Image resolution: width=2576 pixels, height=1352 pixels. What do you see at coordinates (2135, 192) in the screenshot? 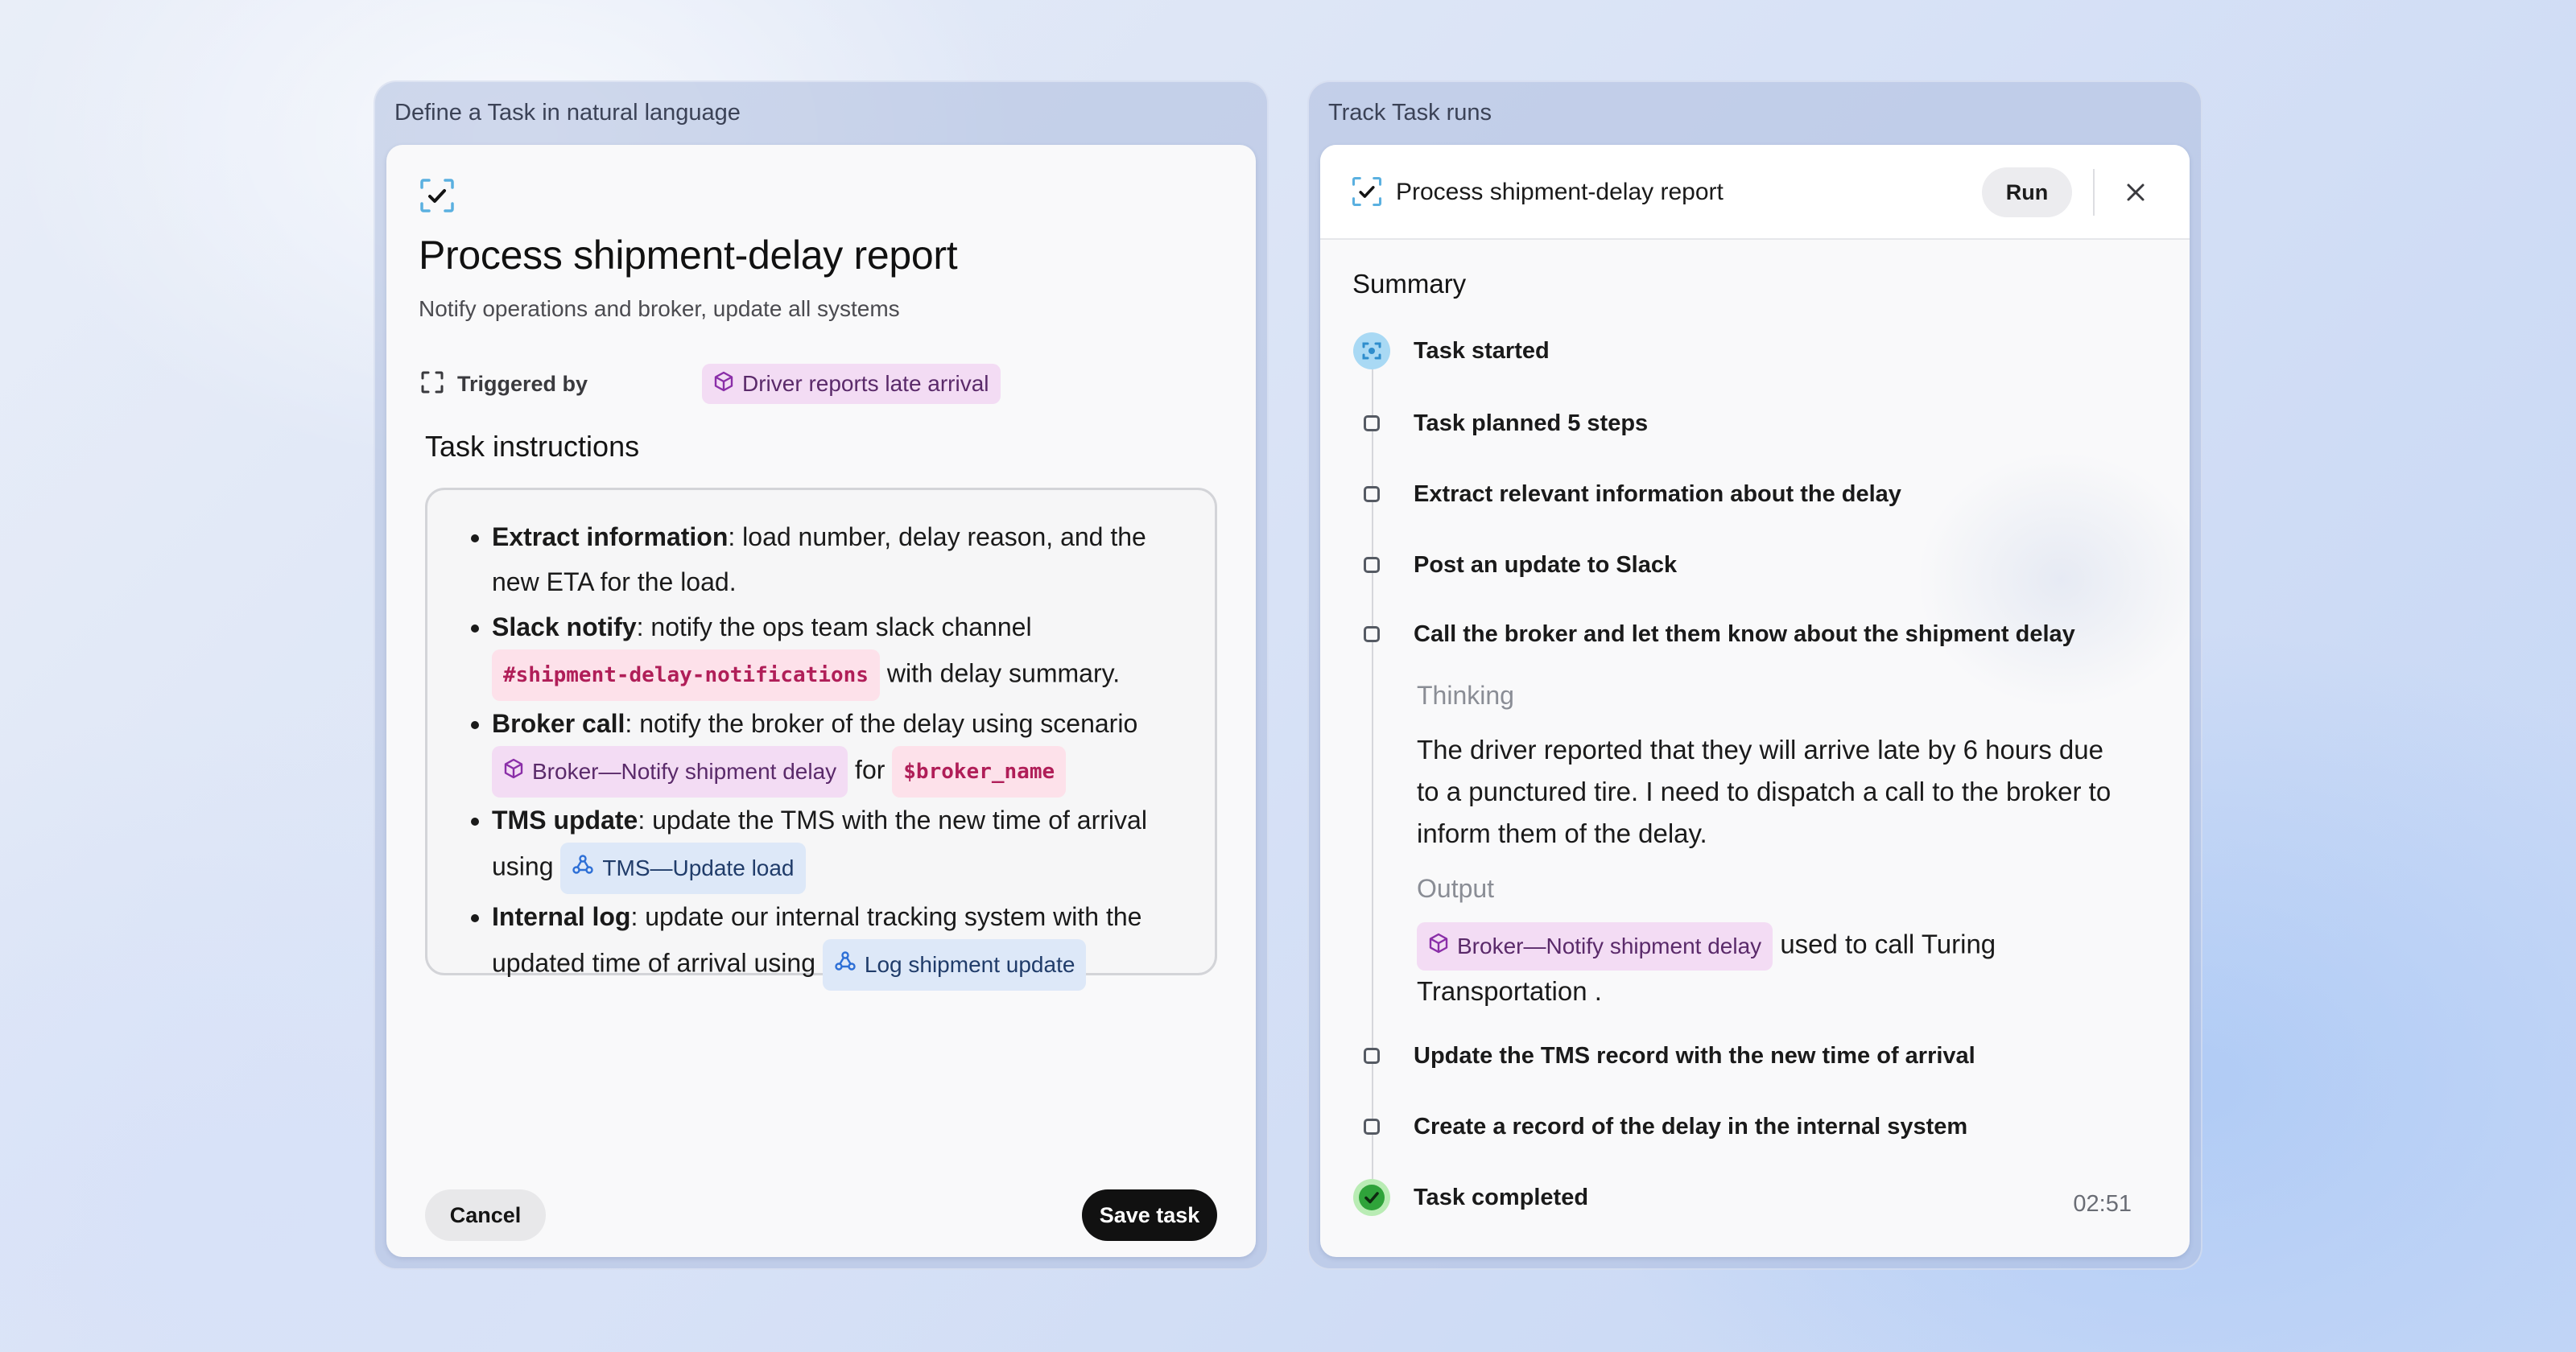
I see `close-icon` at bounding box center [2135, 192].